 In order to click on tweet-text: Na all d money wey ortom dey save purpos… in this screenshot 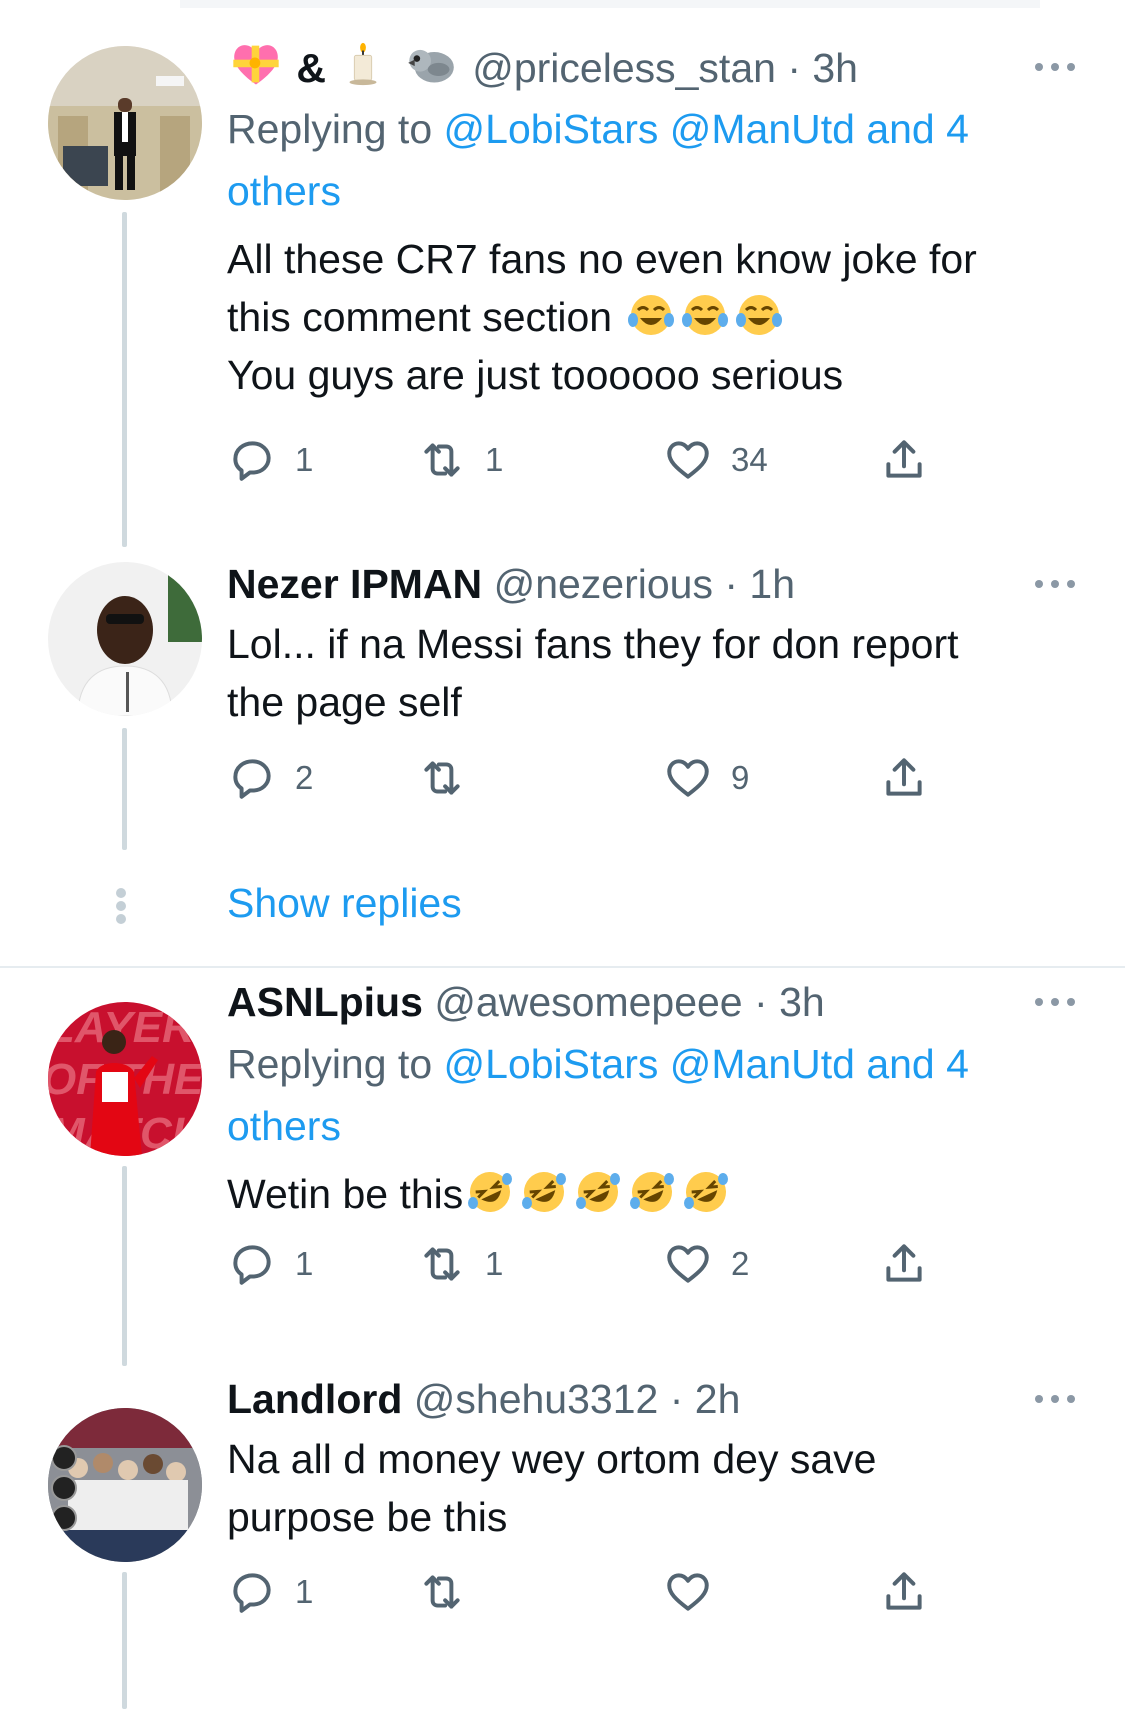, I will do `click(651, 1488)`.